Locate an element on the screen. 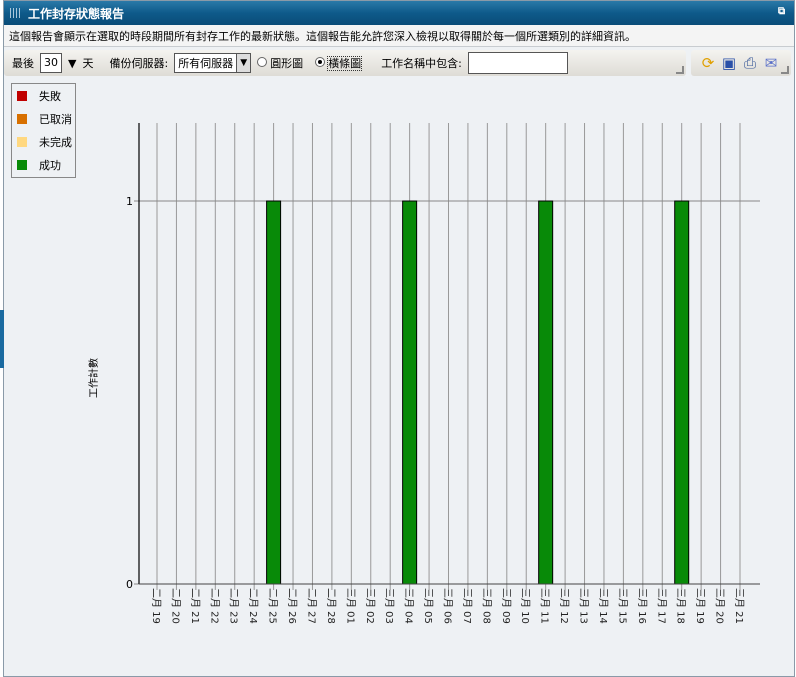 Image resolution: width=796 pixels, height=677 pixels. save-icon: ▣ is located at coordinates (729, 63).